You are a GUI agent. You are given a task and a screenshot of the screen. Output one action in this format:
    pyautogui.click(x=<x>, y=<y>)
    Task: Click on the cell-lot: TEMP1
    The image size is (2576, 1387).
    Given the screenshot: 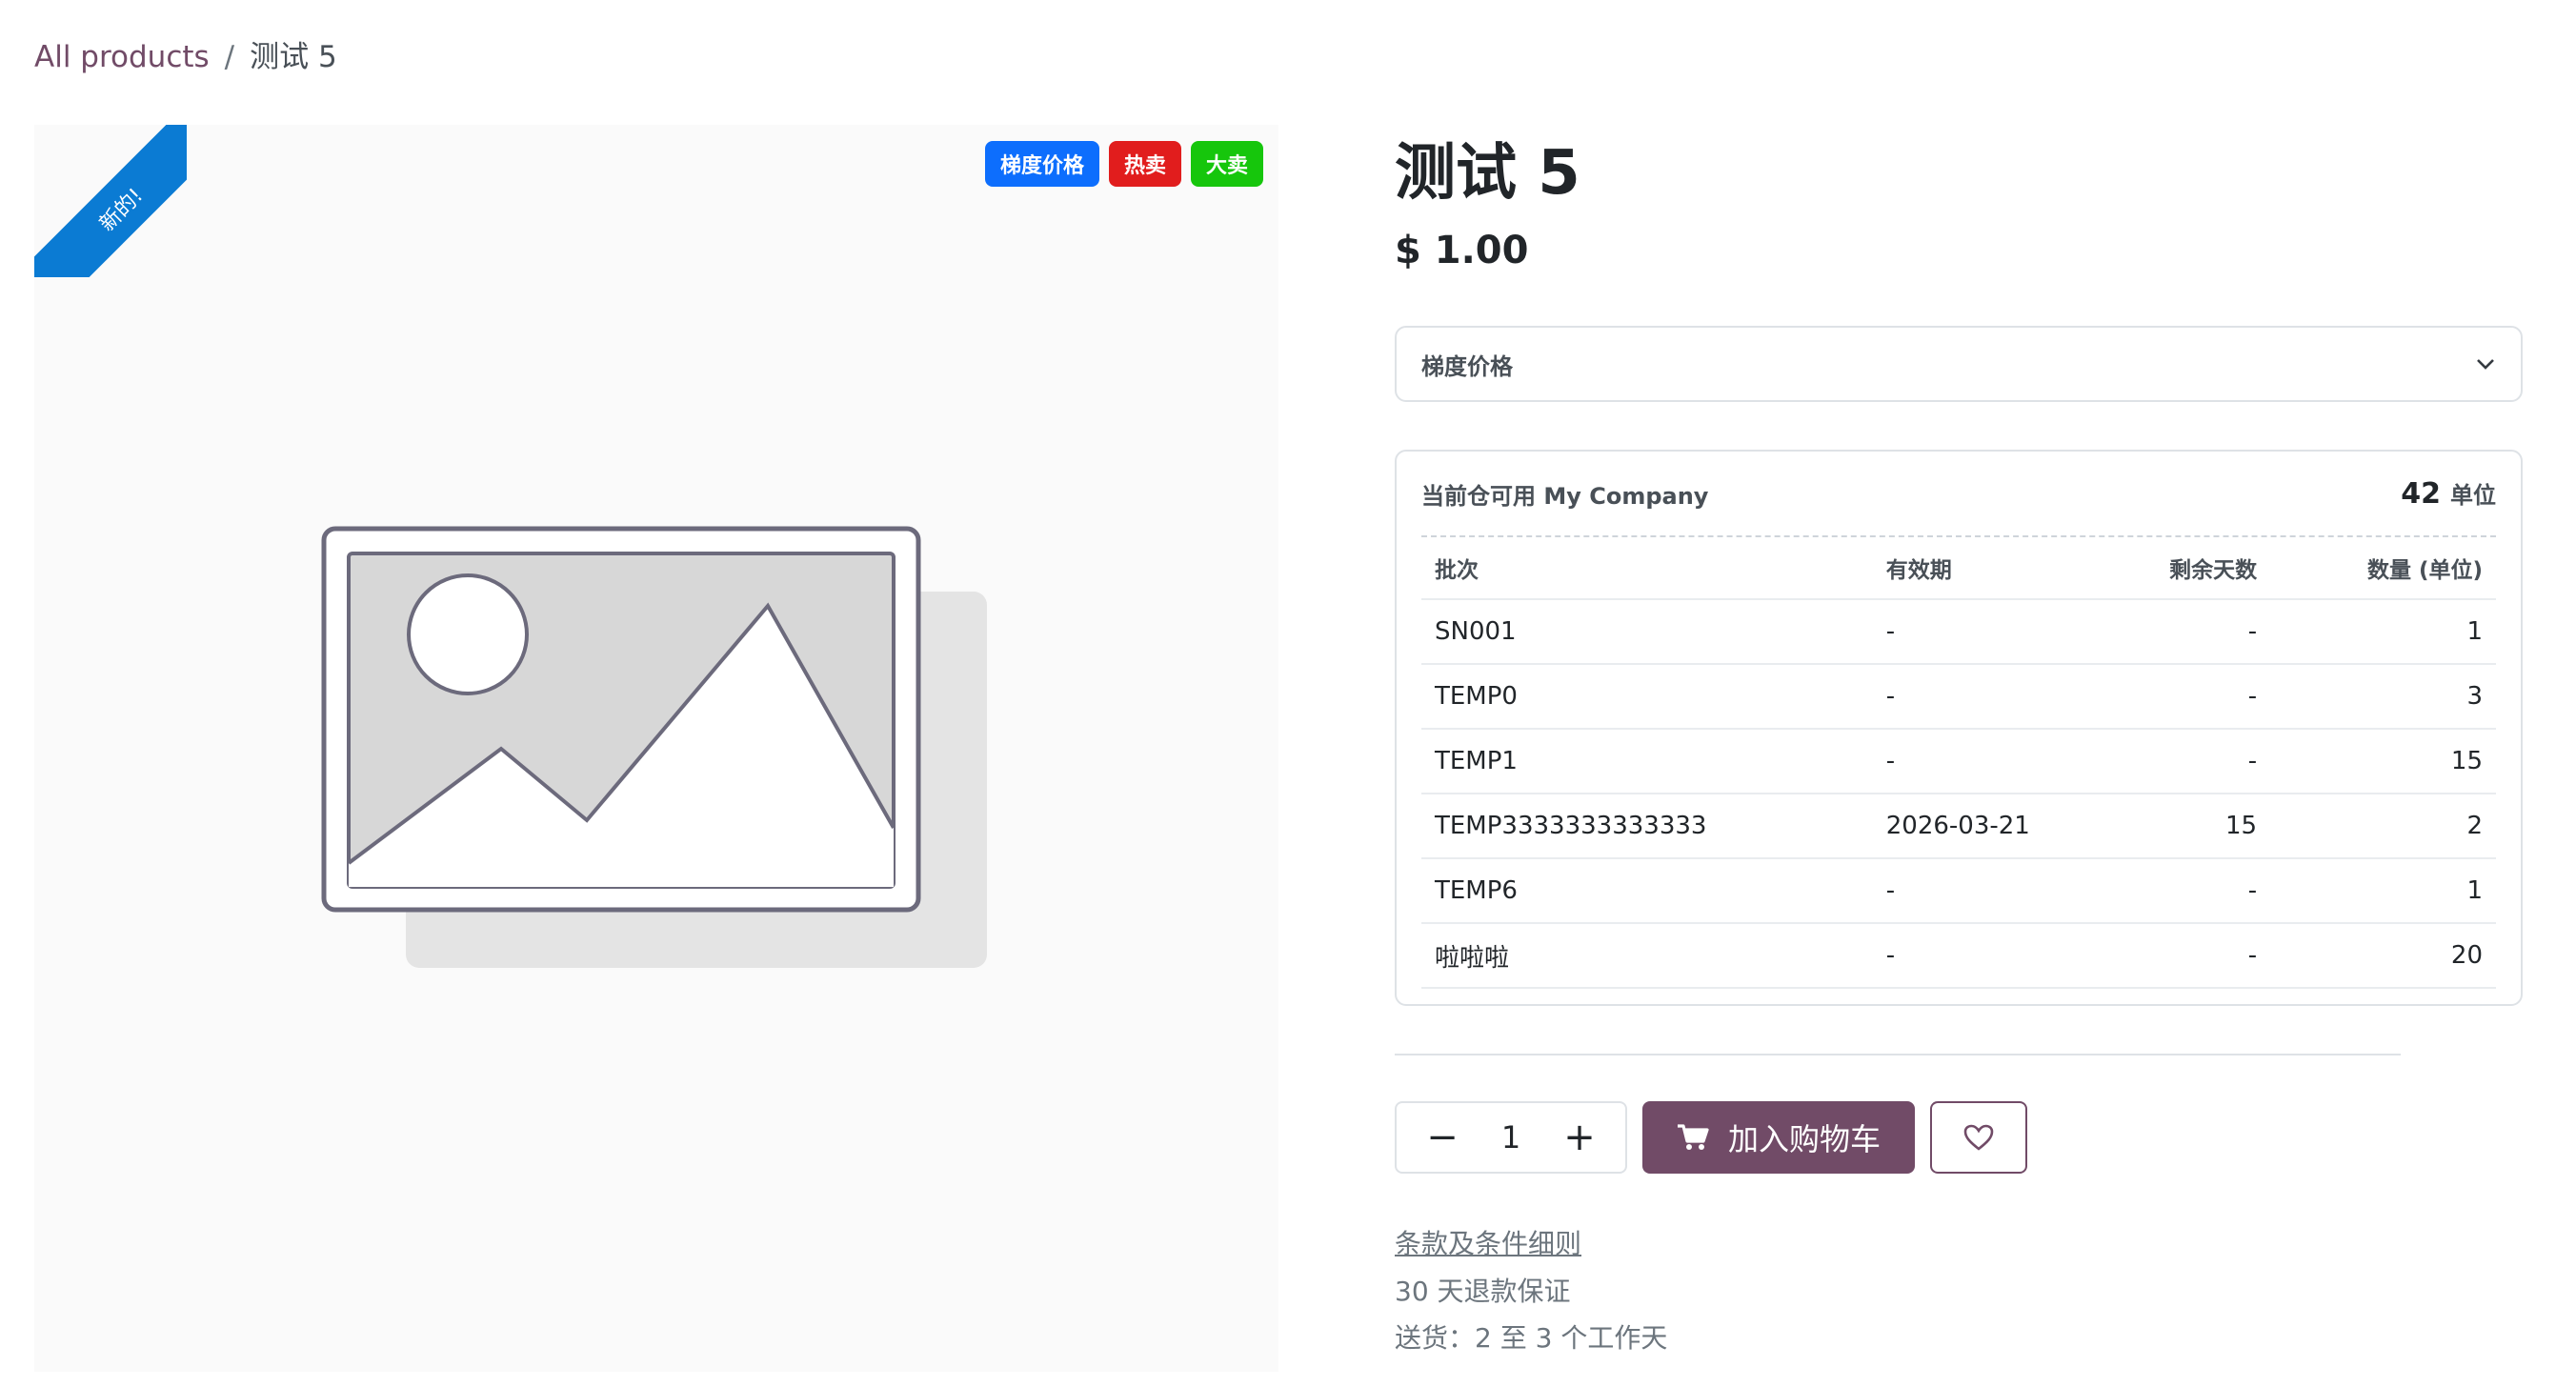 What is the action you would take?
    pyautogui.click(x=1647, y=761)
    